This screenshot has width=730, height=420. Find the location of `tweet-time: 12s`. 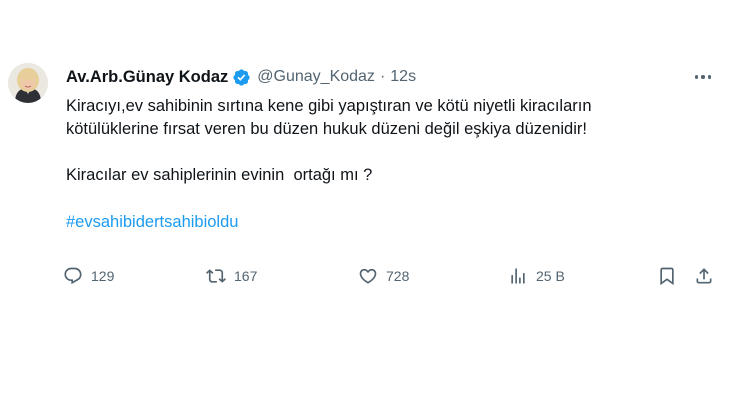

tweet-time: 12s is located at coordinates (403, 77).